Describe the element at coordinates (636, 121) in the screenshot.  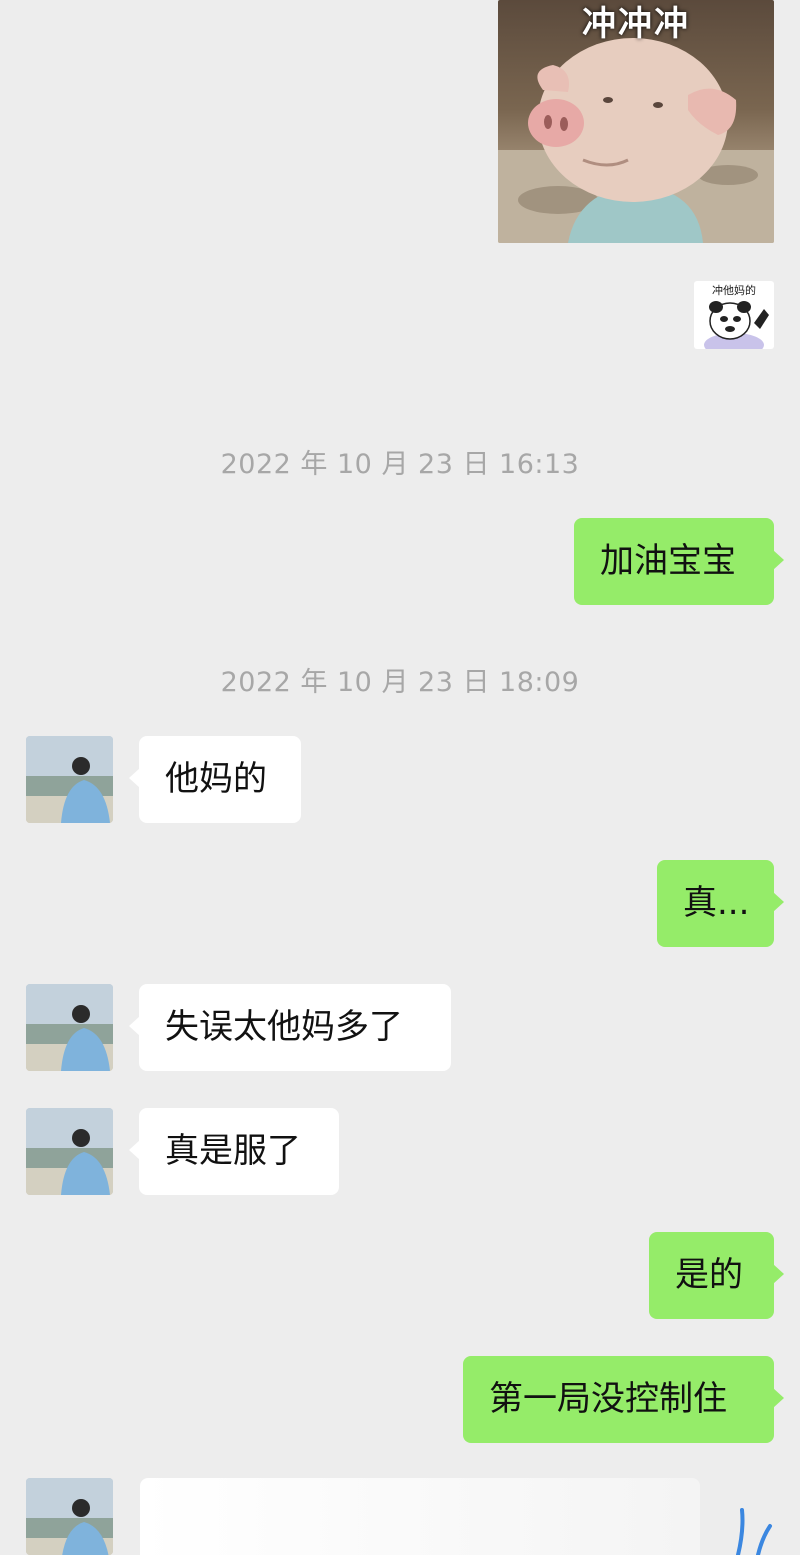
I see `pig-sticker-image: 冲冲冲` at that location.